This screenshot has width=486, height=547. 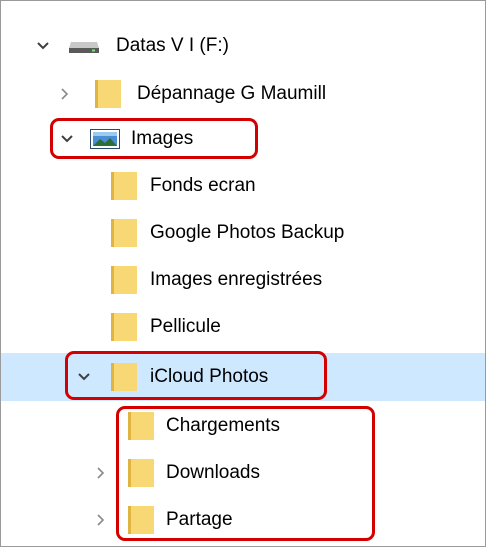 What do you see at coordinates (236, 279) in the screenshot?
I see `tree-item-label: Images enregistrées` at bounding box center [236, 279].